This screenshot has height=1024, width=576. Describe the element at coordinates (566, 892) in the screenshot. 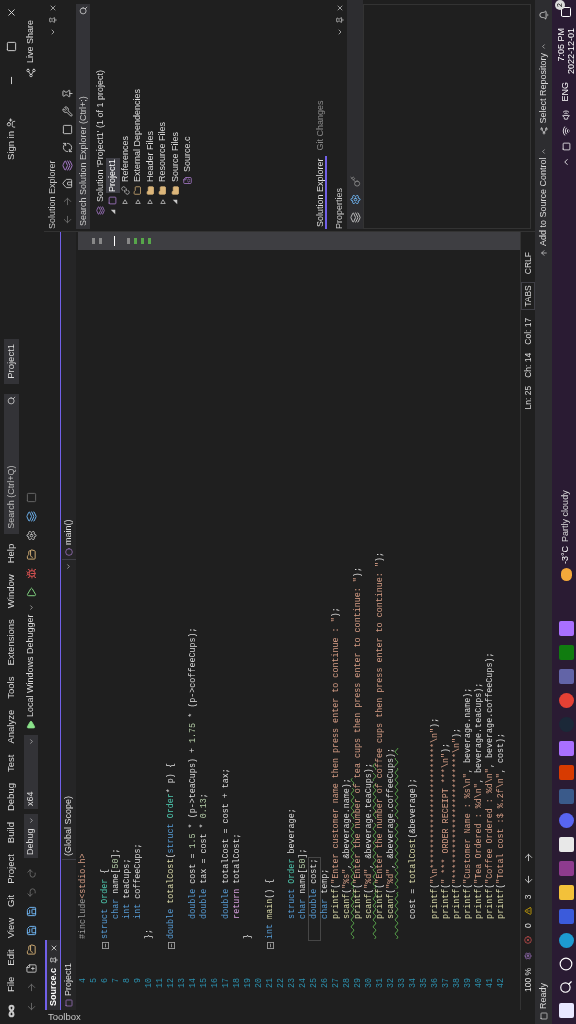

I see `folder-icon` at that location.